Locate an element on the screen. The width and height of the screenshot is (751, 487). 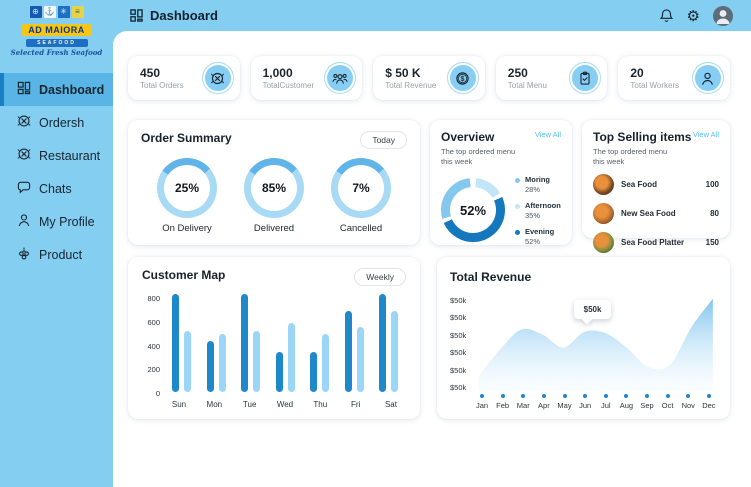
total-revenue-card: Total Revenue $50k $50k $50k $50k $50k $50k is located at coordinates (583, 338).